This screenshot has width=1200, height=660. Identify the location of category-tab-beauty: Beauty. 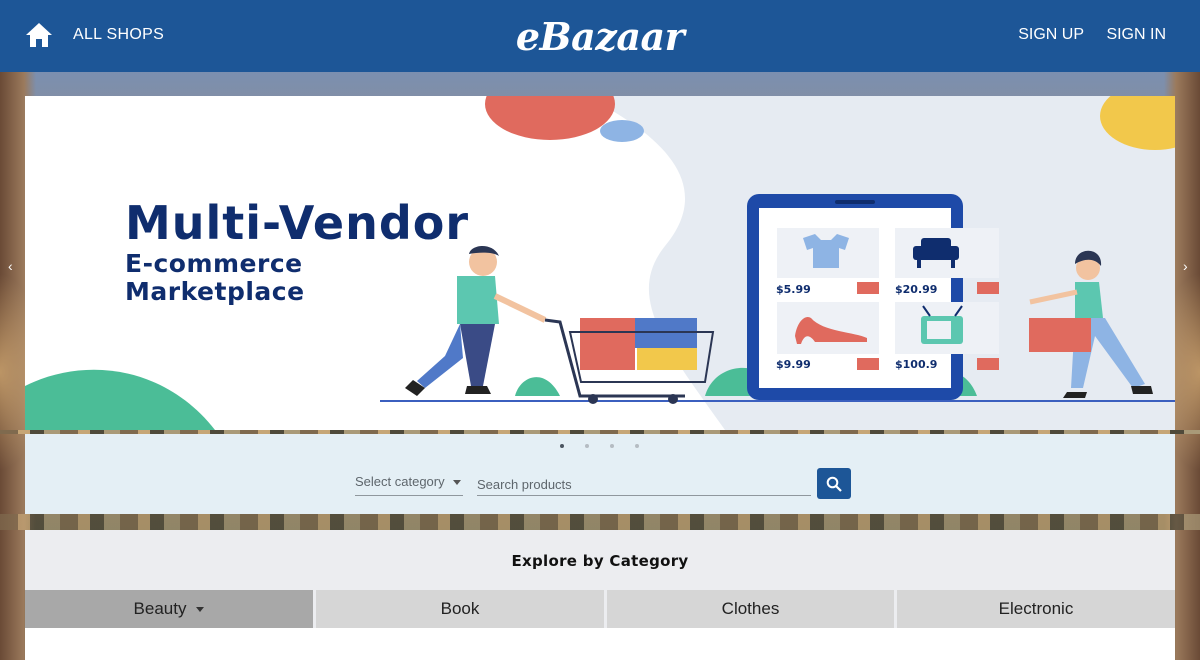
(169, 609).